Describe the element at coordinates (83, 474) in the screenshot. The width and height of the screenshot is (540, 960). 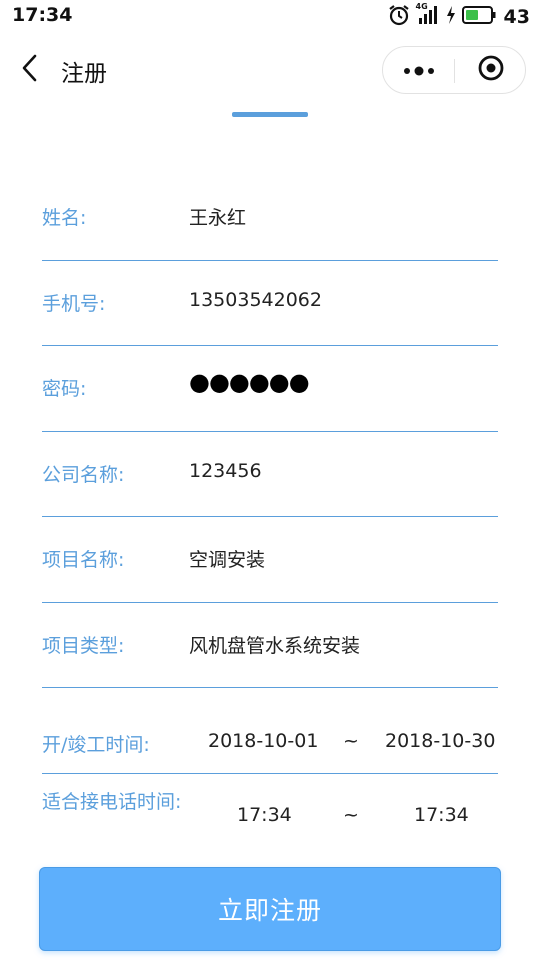
I see `company-label: 公司名称:` at that location.